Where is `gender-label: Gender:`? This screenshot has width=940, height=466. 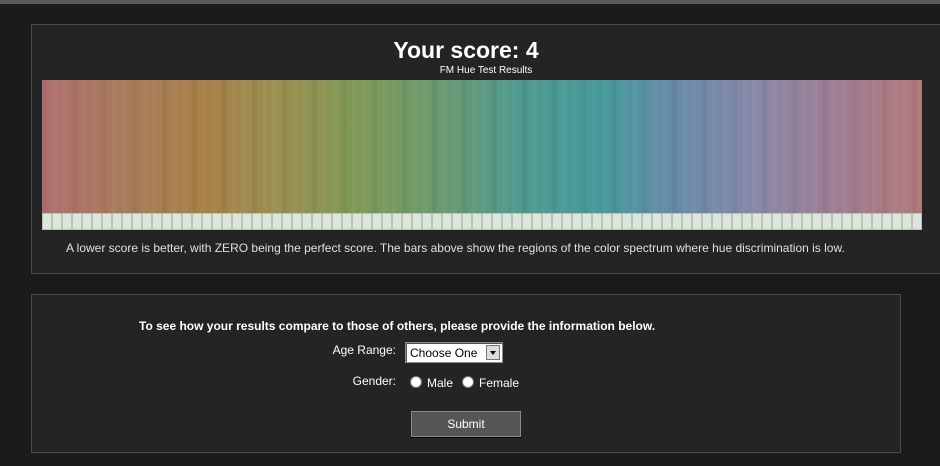
gender-label: Gender: is located at coordinates (374, 381).